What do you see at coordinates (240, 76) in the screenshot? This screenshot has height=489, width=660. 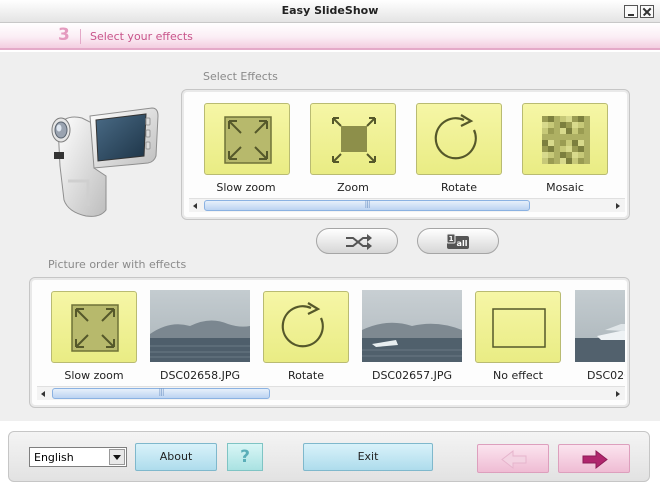 I see `select-effects-label: Select Effects` at bounding box center [240, 76].